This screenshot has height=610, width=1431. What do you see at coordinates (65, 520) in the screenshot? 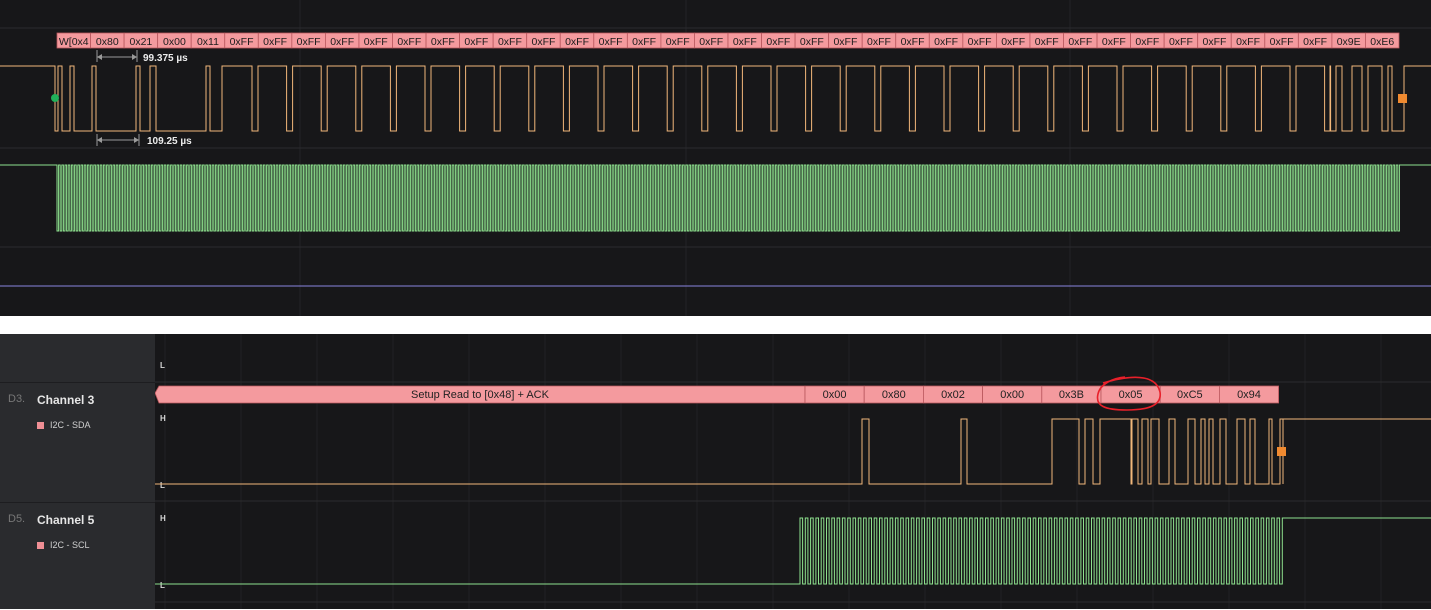
I see `channel-name: Channel 5` at bounding box center [65, 520].